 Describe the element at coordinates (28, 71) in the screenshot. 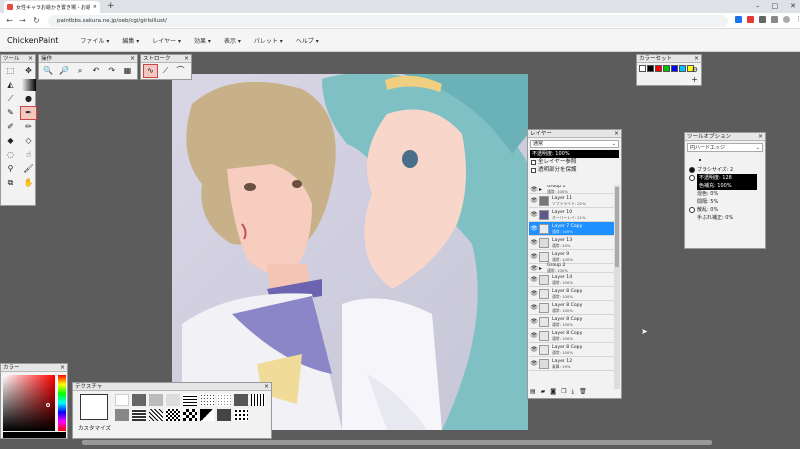

I see `move-icon: ✥` at that location.